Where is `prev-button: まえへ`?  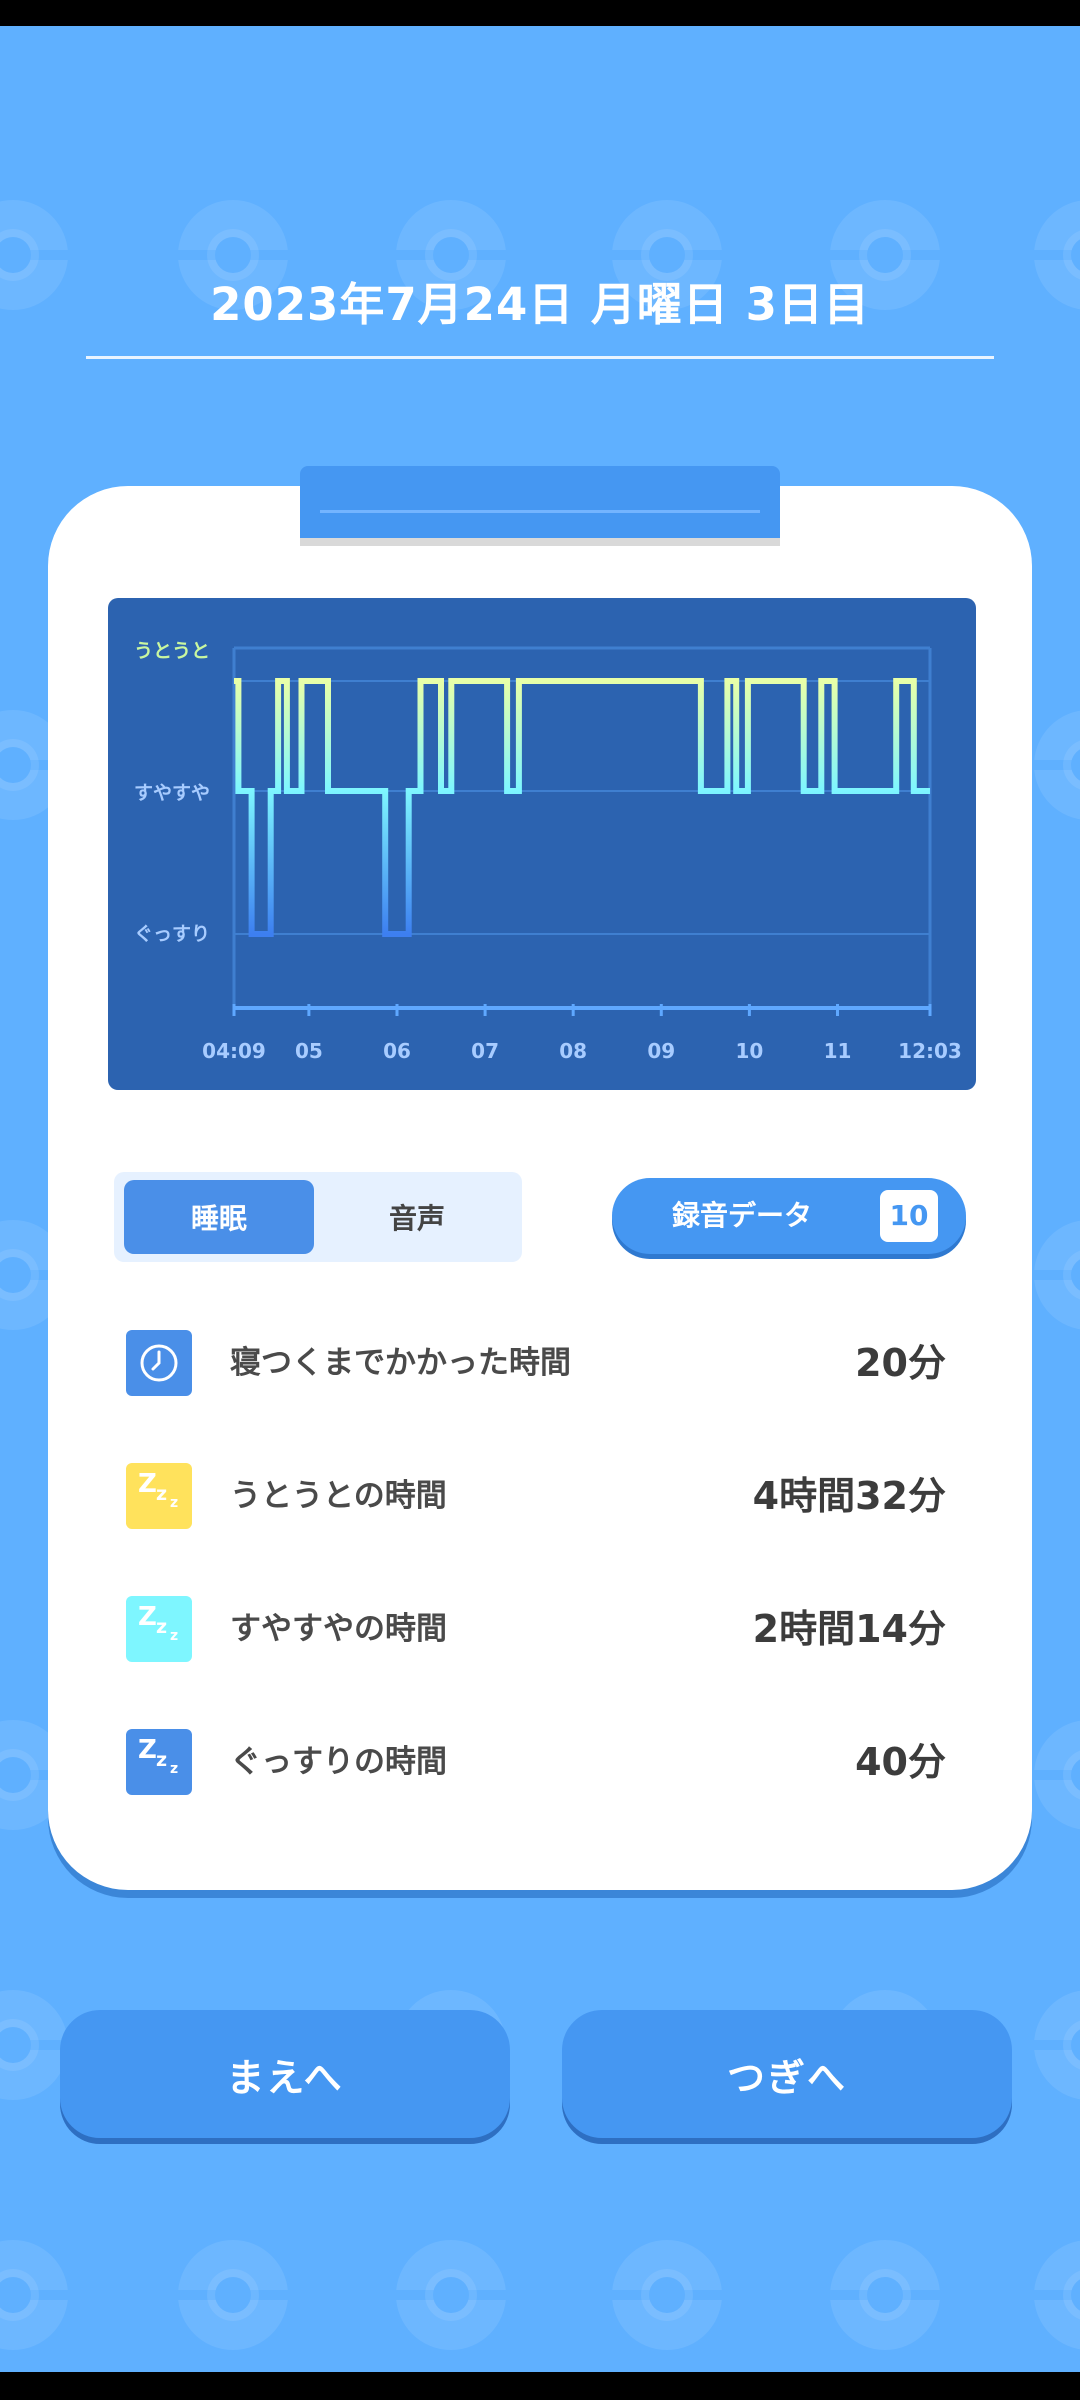 prev-button: まえへ is located at coordinates (285, 2074).